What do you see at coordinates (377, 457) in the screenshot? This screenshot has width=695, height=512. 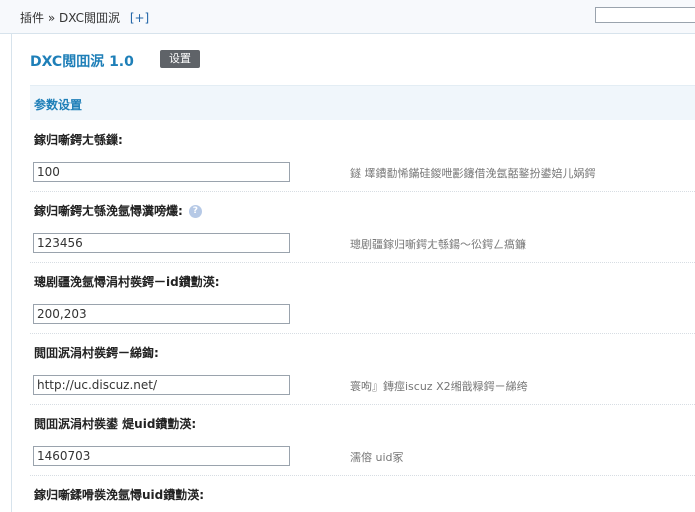 I see `source-uid-hint: 濡傛 uid冢` at bounding box center [377, 457].